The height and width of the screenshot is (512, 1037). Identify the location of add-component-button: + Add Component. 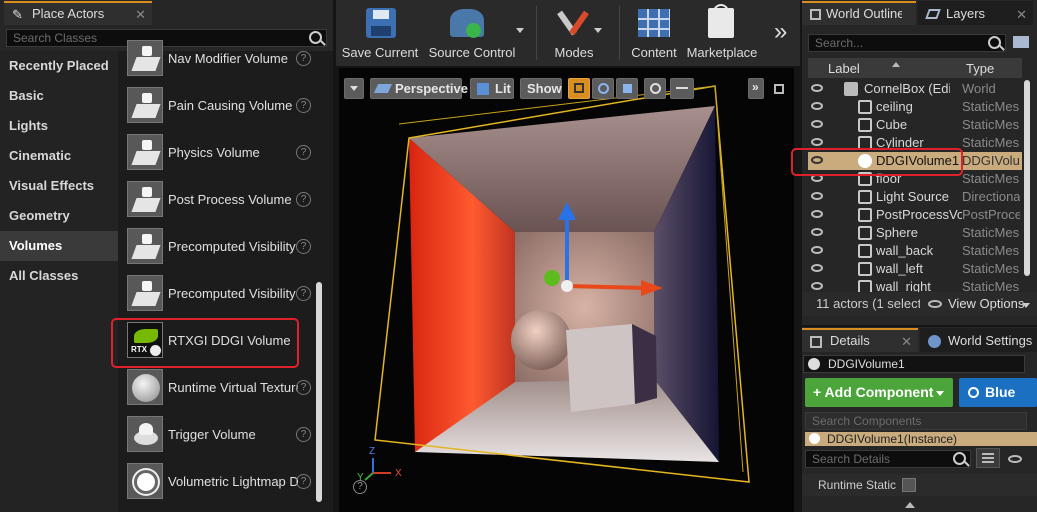
(879, 392).